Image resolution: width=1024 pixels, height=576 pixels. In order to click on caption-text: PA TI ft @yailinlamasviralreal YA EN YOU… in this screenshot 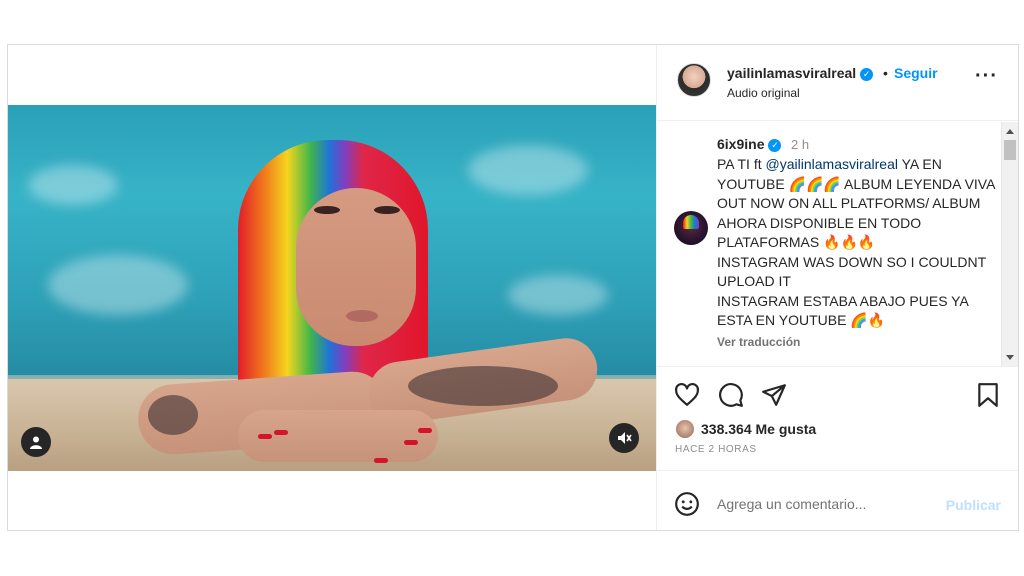, I will do `click(857, 243)`.